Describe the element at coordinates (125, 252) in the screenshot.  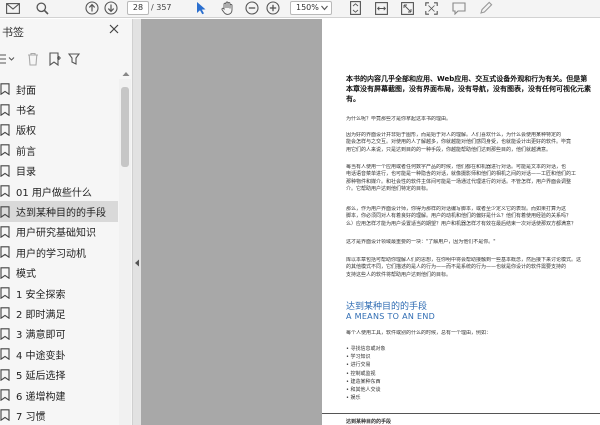
I see `sidebar-scrollbar` at that location.